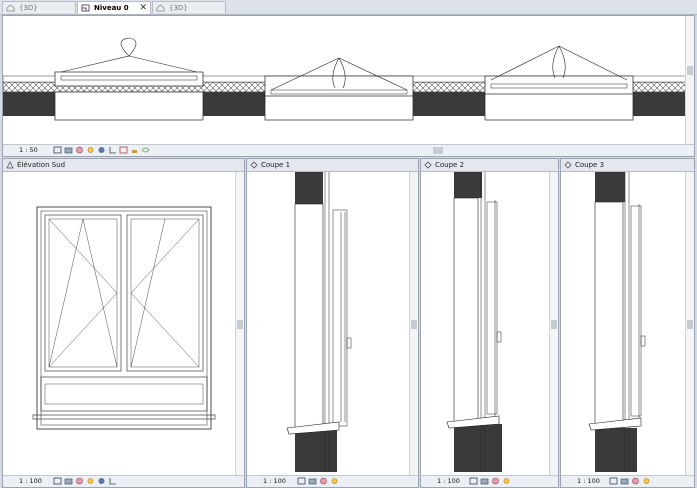  What do you see at coordinates (348, 150) in the screenshot?
I see `view-control-bar: 1 : 50` at bounding box center [348, 150].